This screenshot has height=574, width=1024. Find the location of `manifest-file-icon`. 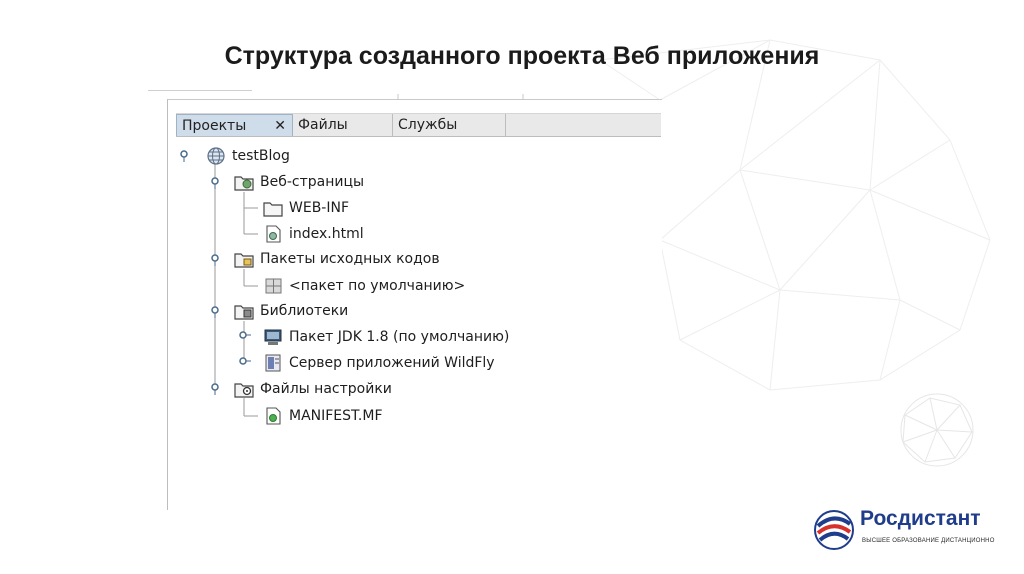

manifest-file-icon is located at coordinates (273, 416).